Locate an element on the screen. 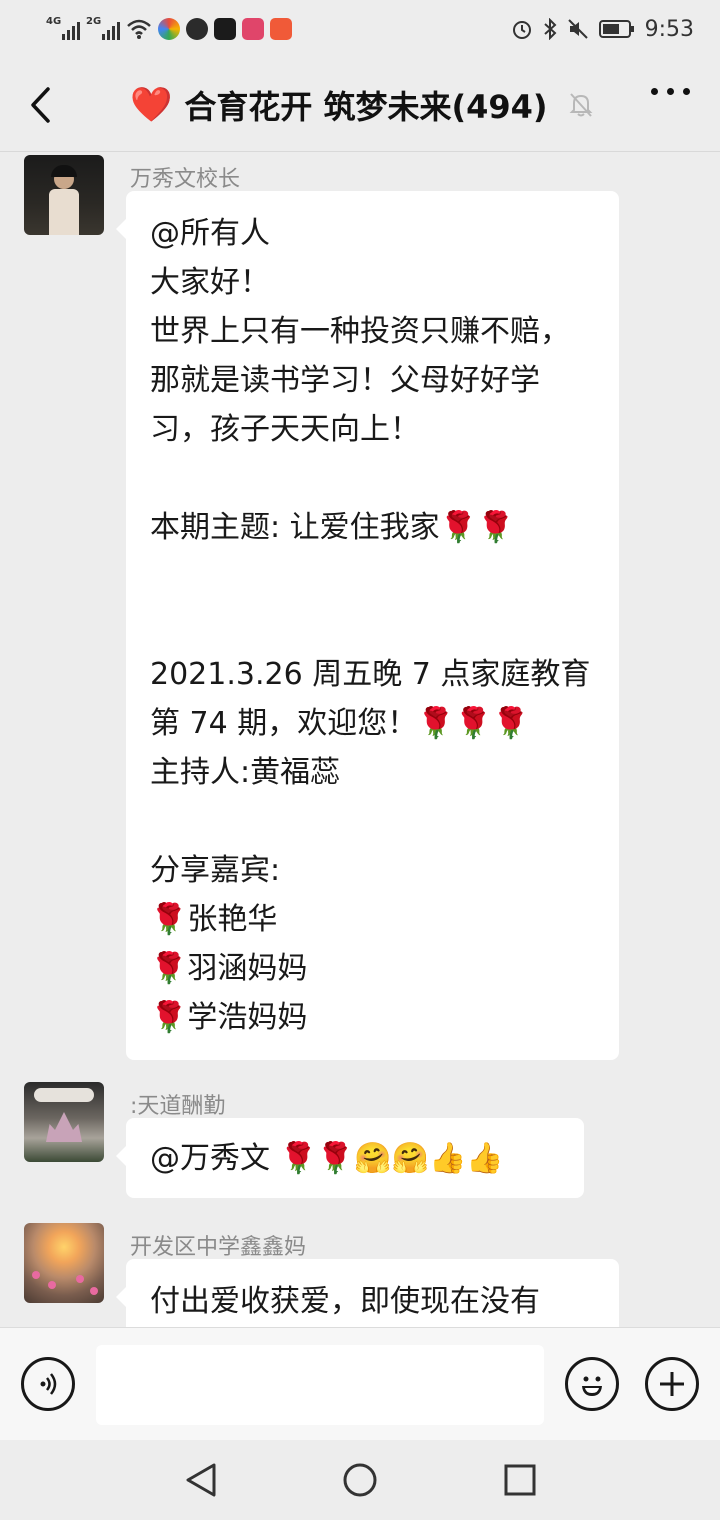 The width and height of the screenshot is (720, 1520). back-button is located at coordinates (40, 105).